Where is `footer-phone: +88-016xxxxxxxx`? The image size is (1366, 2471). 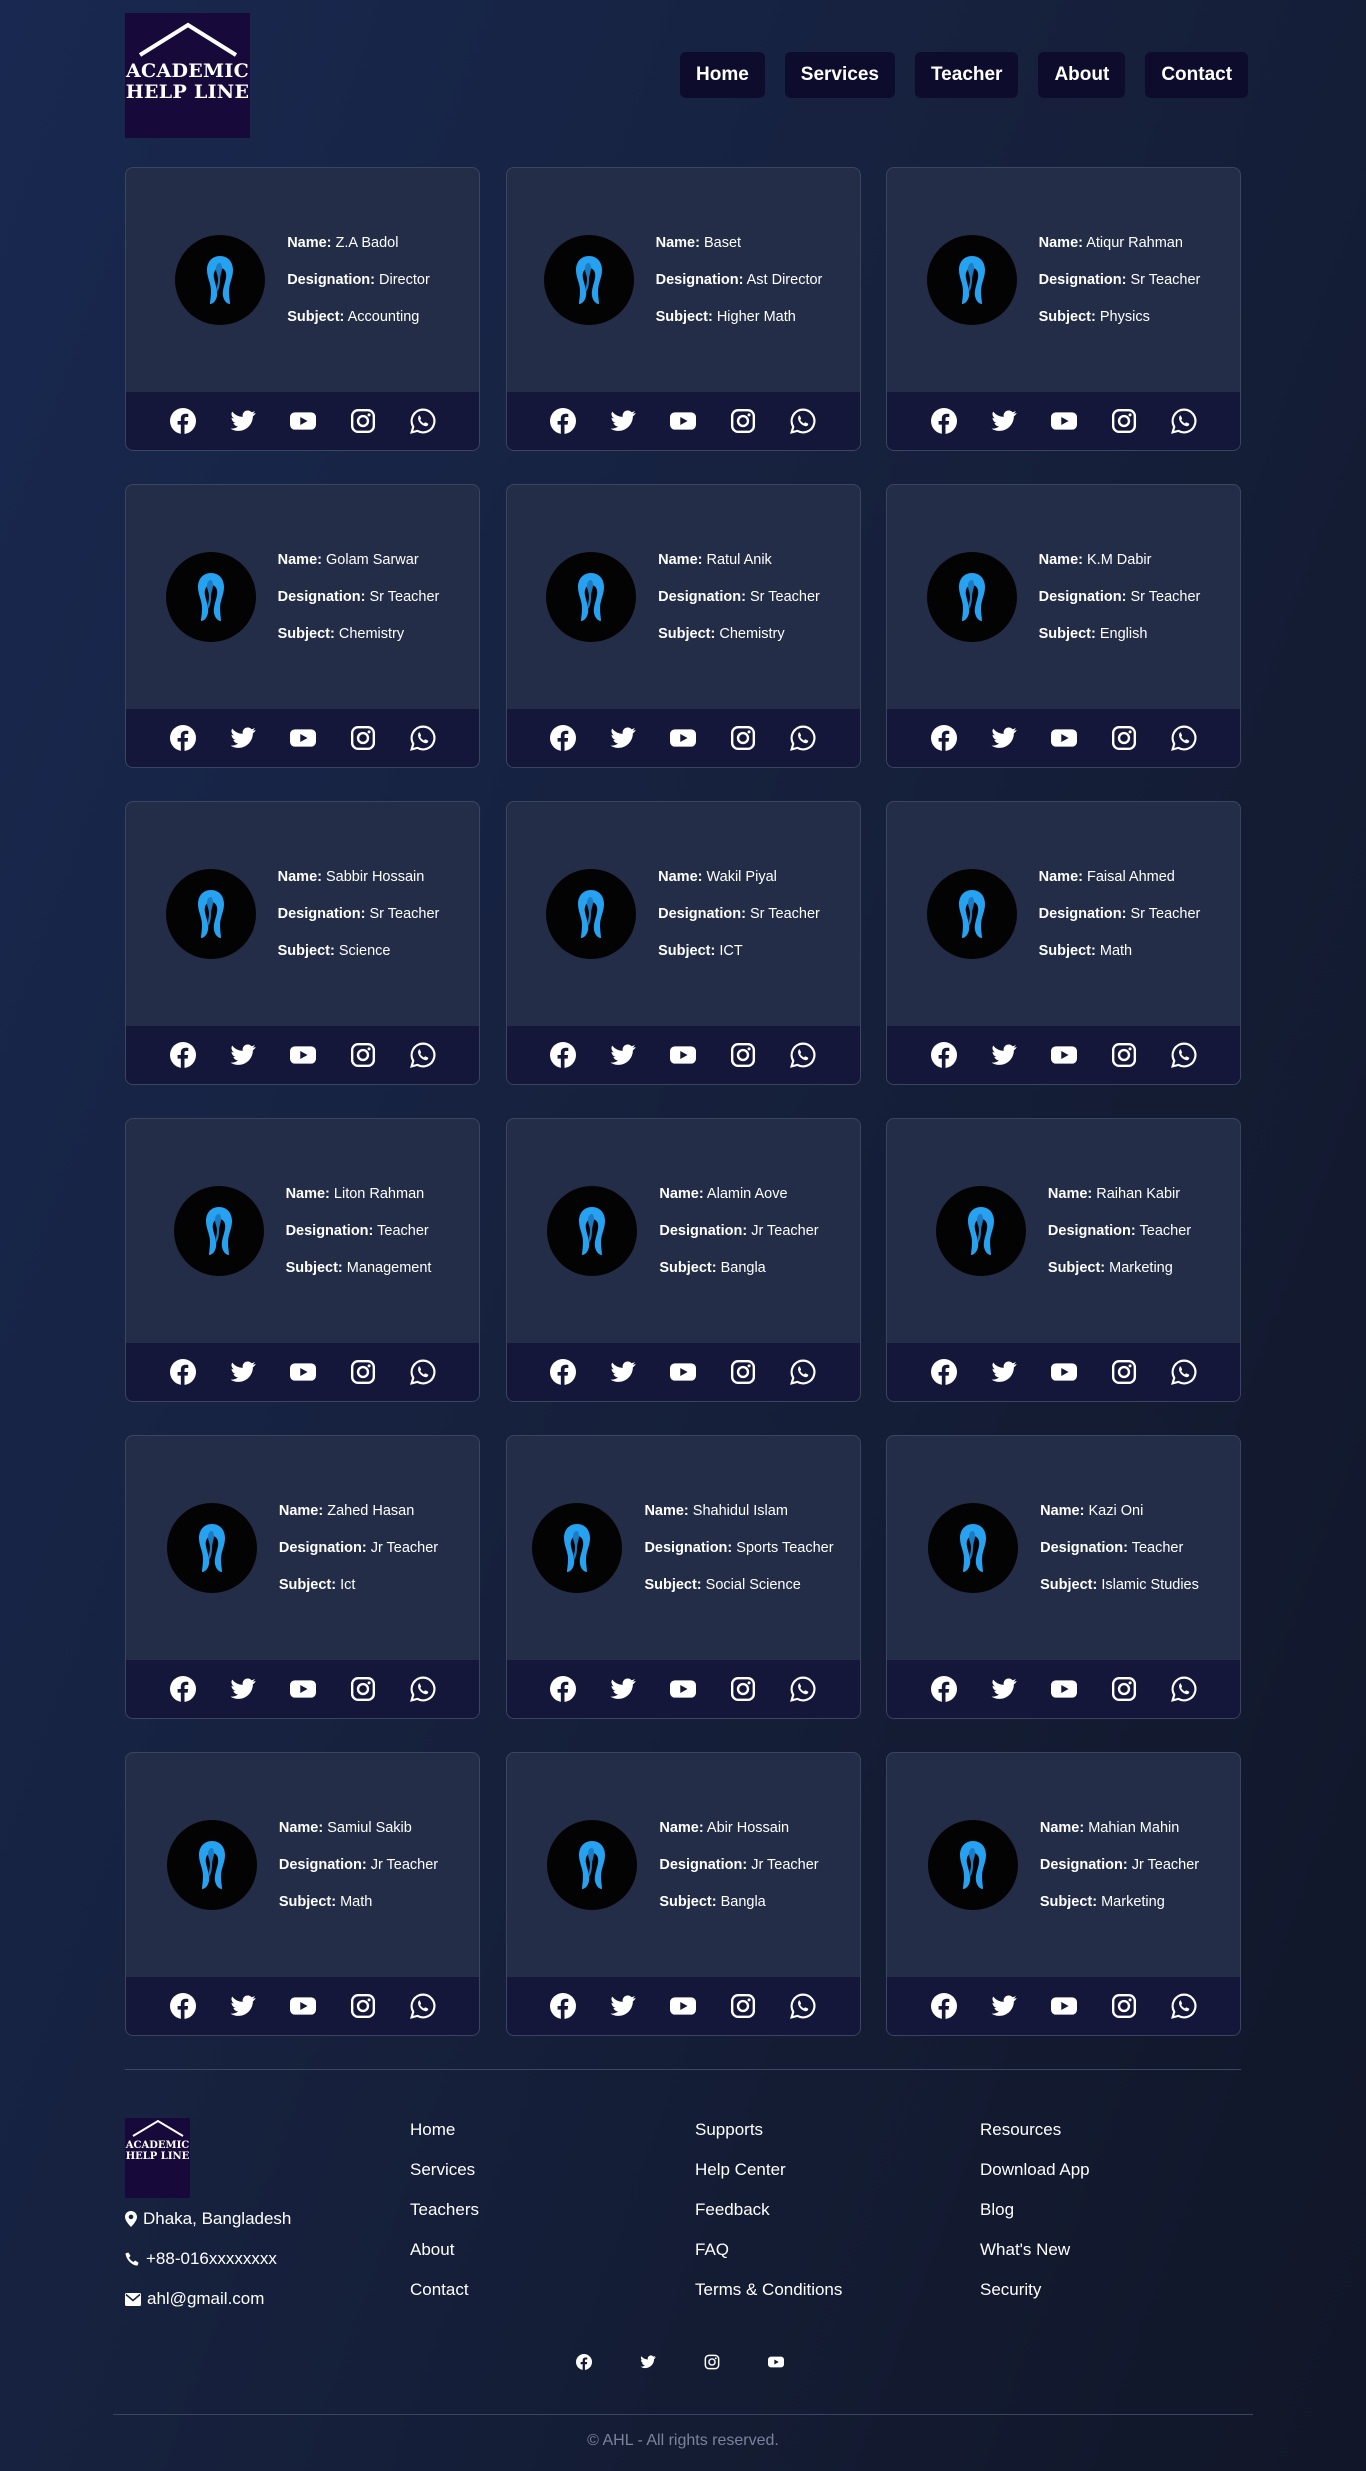 footer-phone: +88-016xxxxxxxx is located at coordinates (208, 2259).